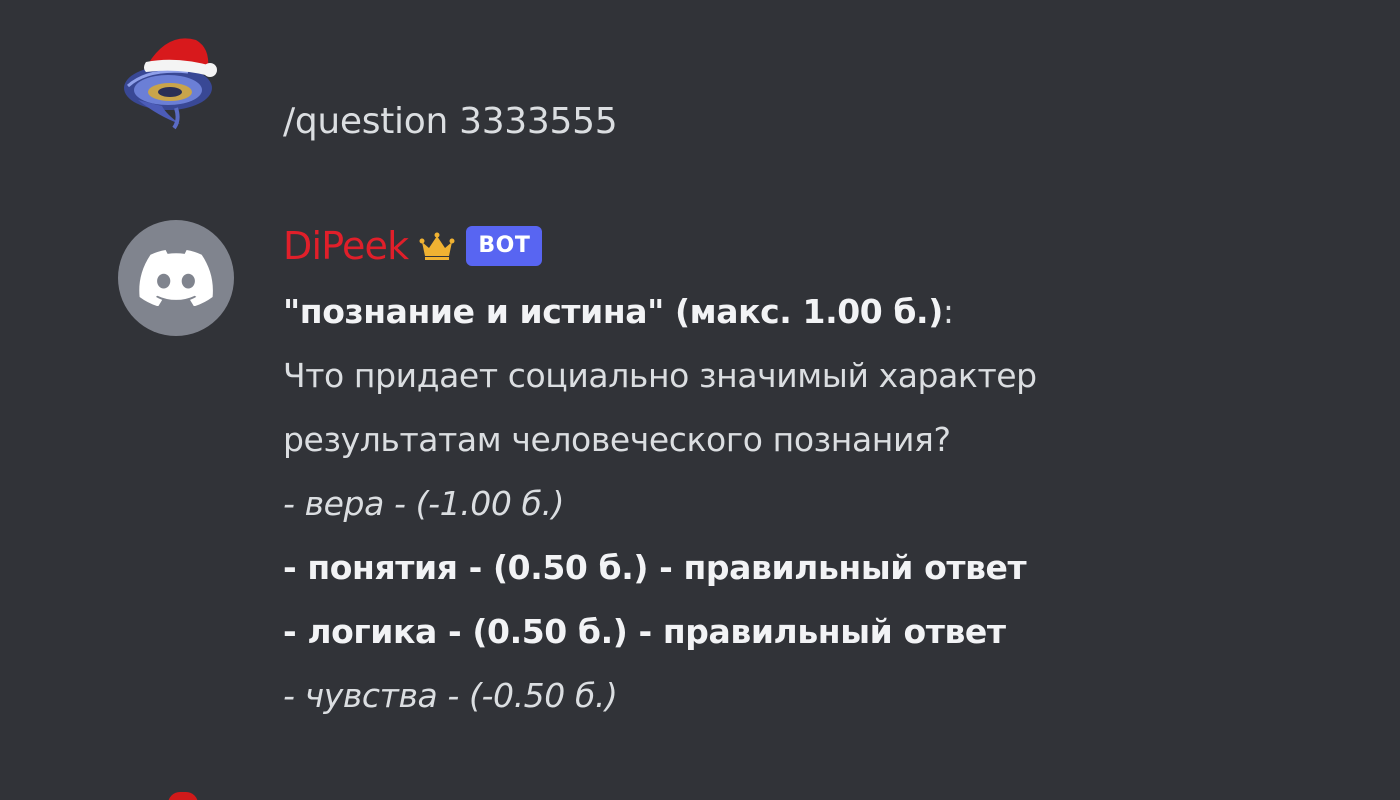  What do you see at coordinates (450, 695) in the screenshot?
I see `answer-option: - чувства - (-0.50 б.)` at bounding box center [450, 695].